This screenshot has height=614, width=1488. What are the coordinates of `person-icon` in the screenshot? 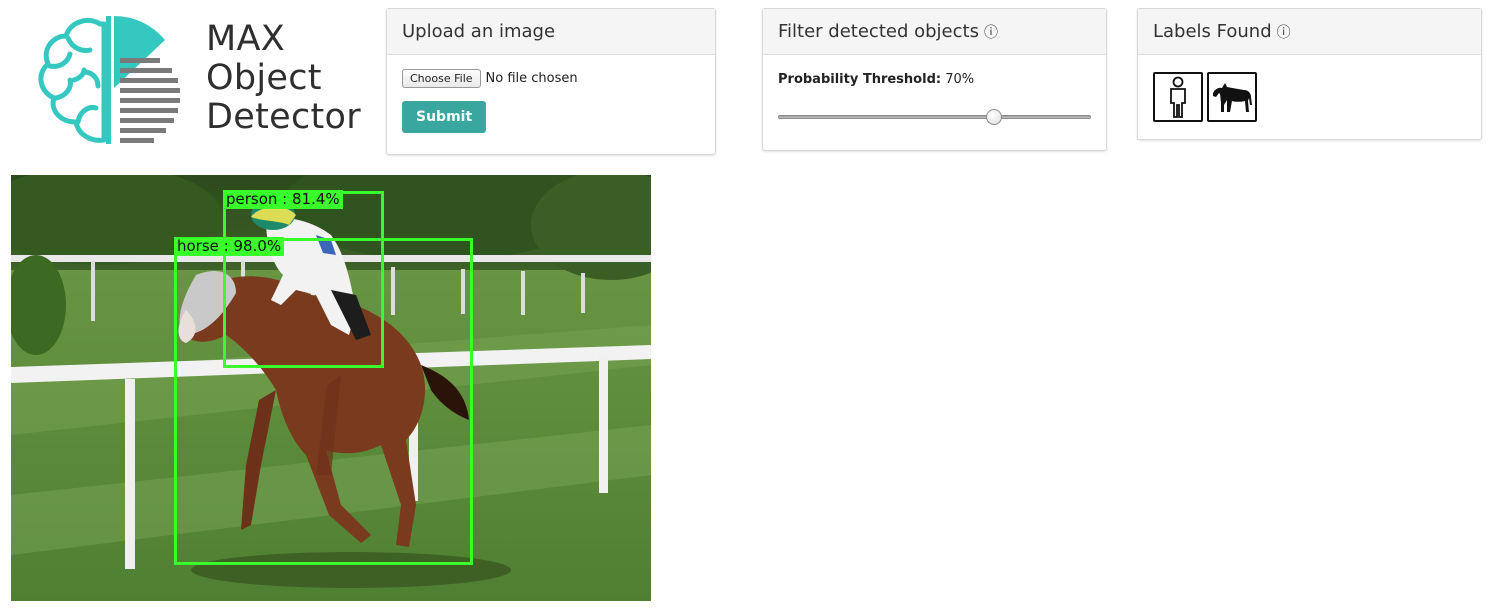 It's located at (1178, 97).